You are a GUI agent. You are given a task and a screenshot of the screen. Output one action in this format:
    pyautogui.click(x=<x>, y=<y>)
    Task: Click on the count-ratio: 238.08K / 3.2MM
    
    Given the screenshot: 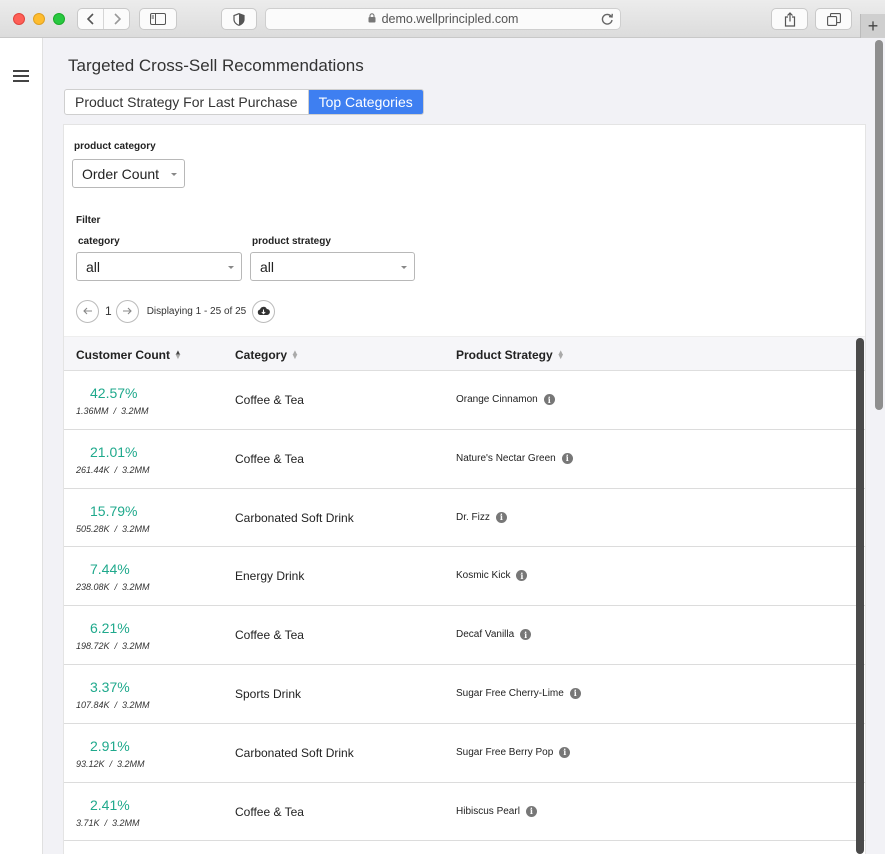 What is the action you would take?
    pyautogui.click(x=113, y=587)
    